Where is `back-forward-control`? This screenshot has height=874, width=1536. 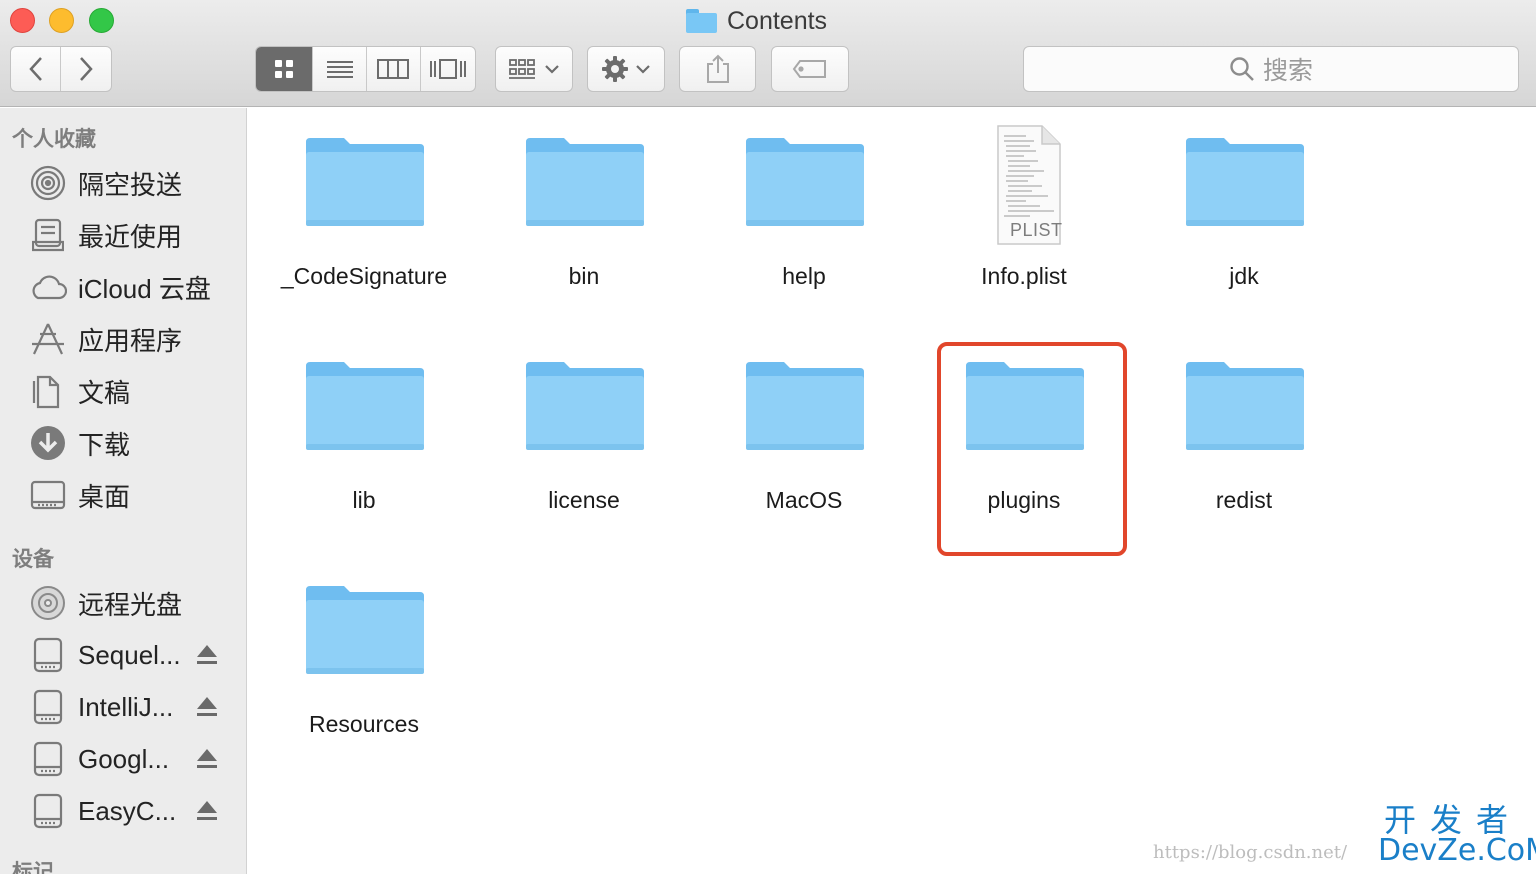 back-forward-control is located at coordinates (61, 69).